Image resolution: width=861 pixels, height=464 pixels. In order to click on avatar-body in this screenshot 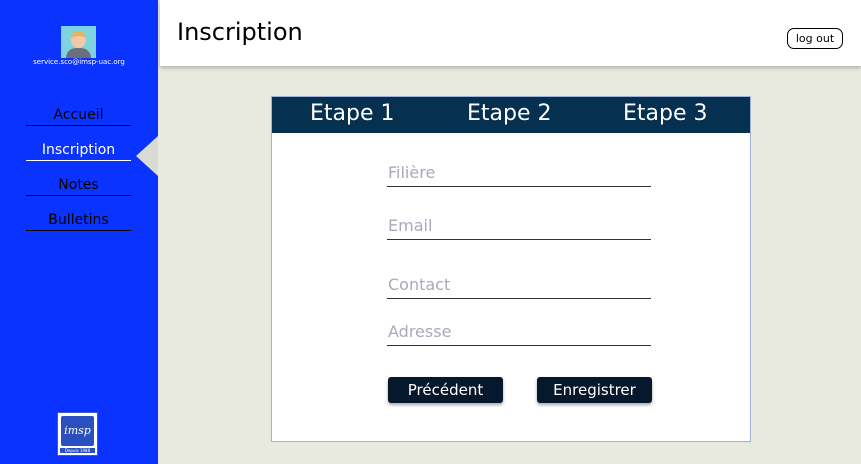, I will do `click(78, 53)`.